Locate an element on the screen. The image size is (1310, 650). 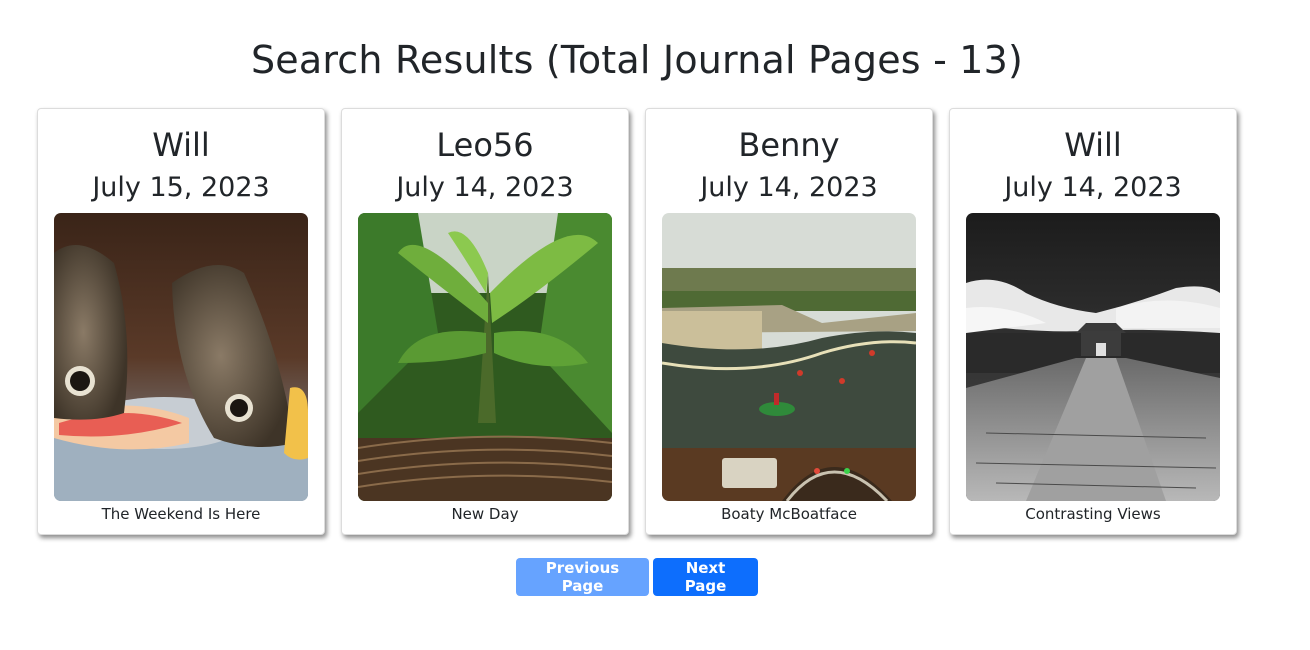
card-photo-jungle is located at coordinates (485, 357).